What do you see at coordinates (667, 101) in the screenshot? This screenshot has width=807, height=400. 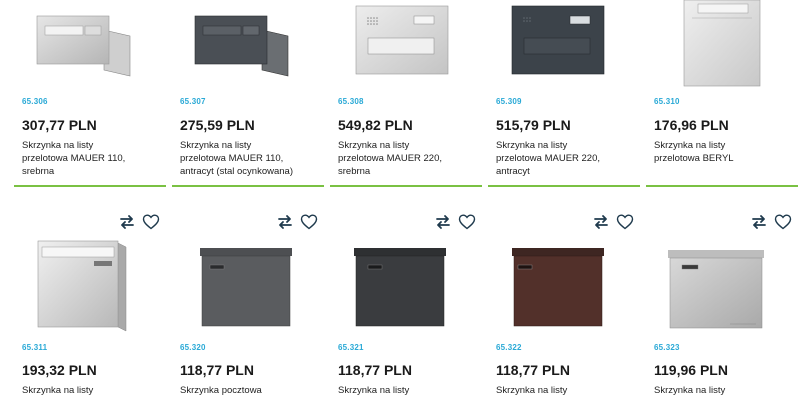 I see `product-code: 65.310` at bounding box center [667, 101].